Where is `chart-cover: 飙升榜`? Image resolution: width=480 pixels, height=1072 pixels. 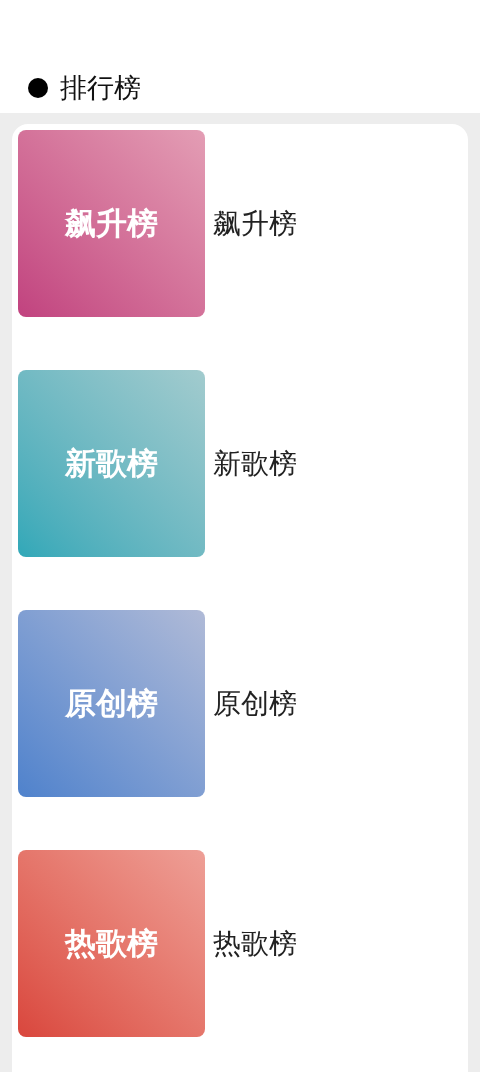 chart-cover: 飙升榜 is located at coordinates (111, 223).